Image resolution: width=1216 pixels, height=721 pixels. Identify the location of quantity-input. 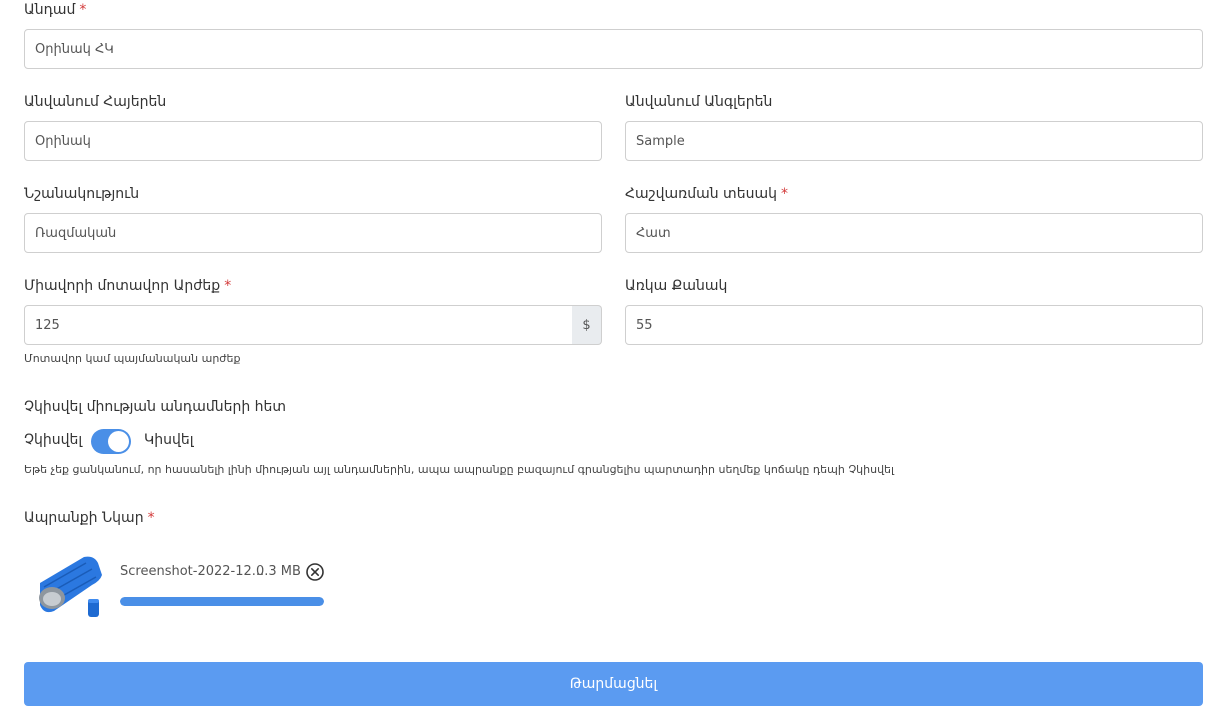
(914, 325).